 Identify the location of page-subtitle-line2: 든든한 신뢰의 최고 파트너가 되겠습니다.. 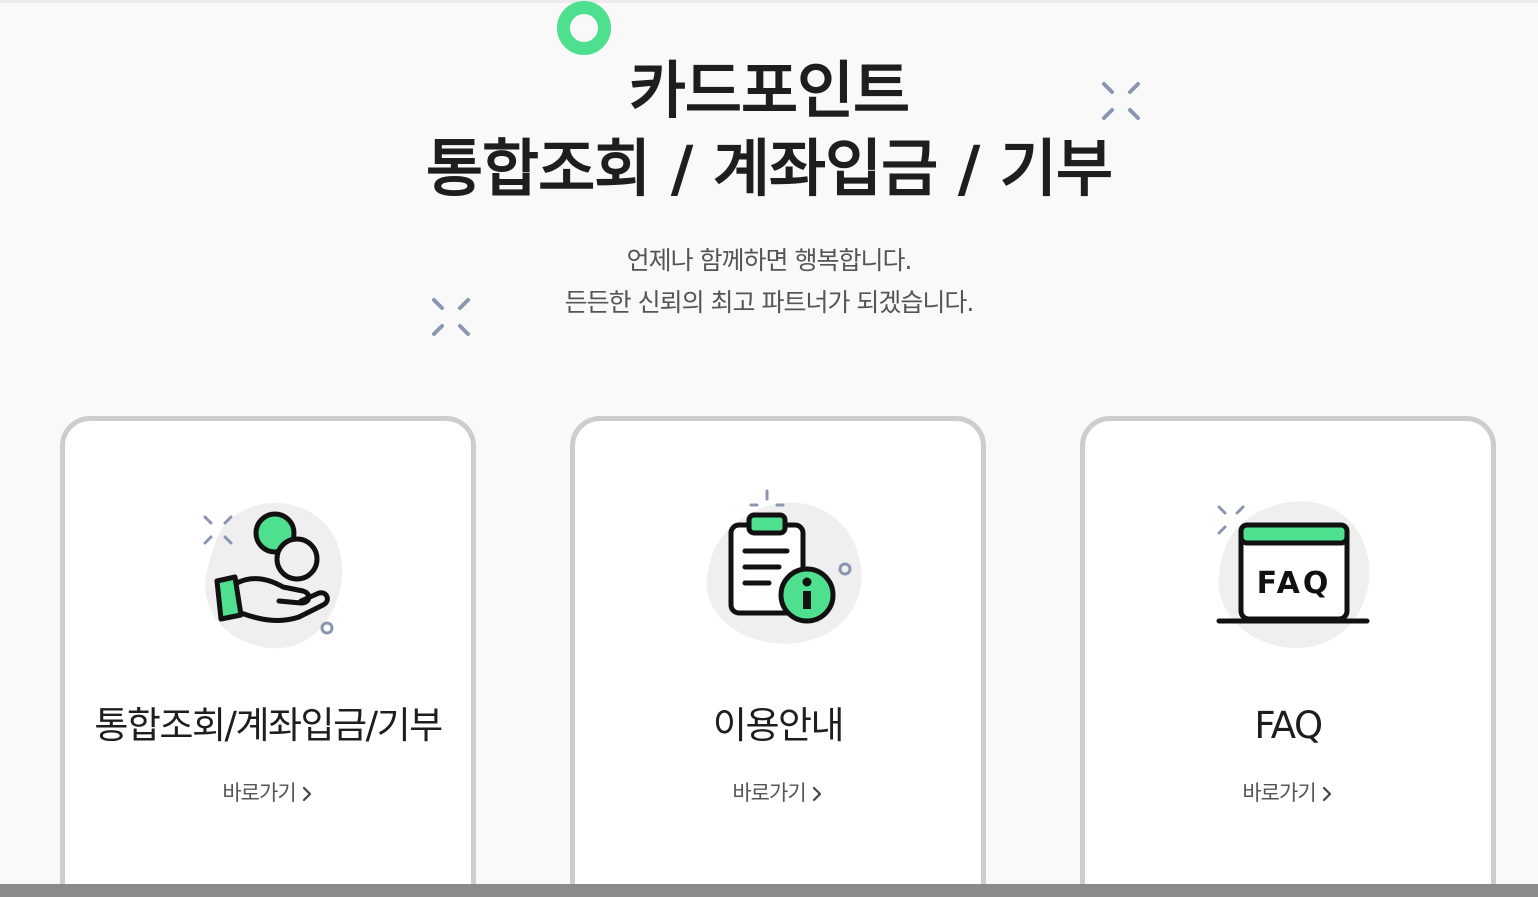
(769, 302).